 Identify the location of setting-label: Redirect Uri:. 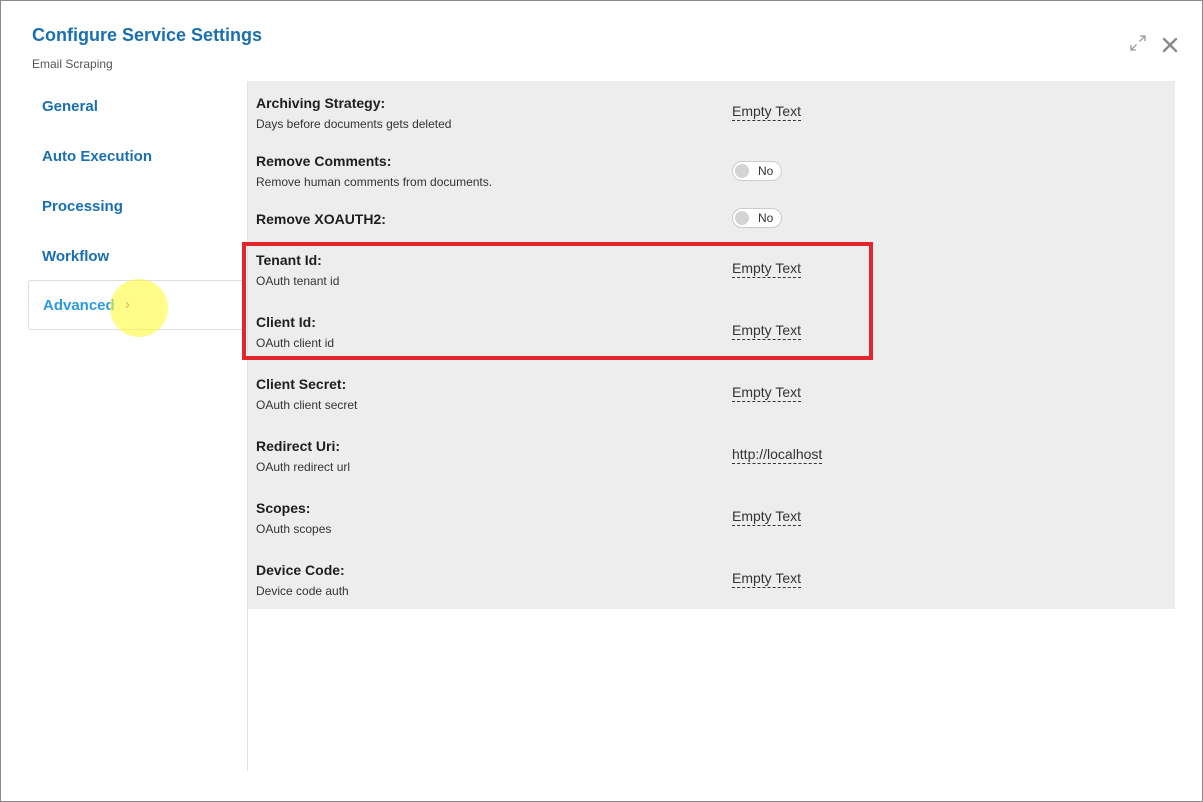
(298, 446).